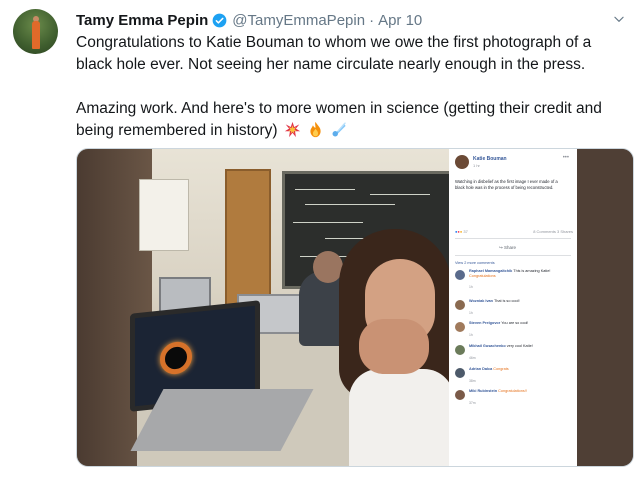 This screenshot has height=477, width=640. Describe the element at coordinates (315, 129) in the screenshot. I see `fire-icon` at that location.